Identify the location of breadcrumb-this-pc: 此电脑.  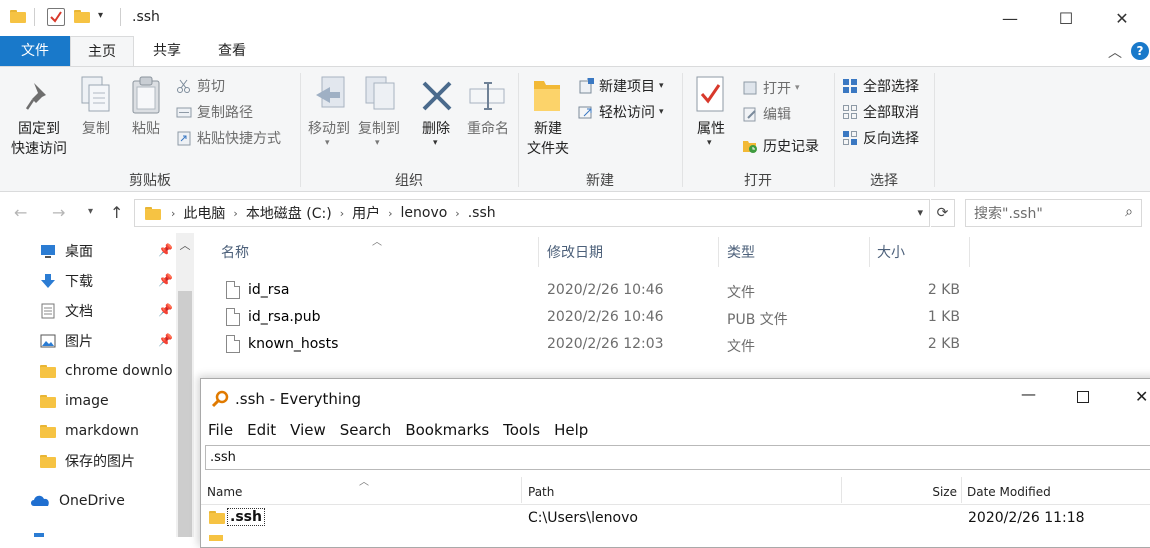
(204, 213).